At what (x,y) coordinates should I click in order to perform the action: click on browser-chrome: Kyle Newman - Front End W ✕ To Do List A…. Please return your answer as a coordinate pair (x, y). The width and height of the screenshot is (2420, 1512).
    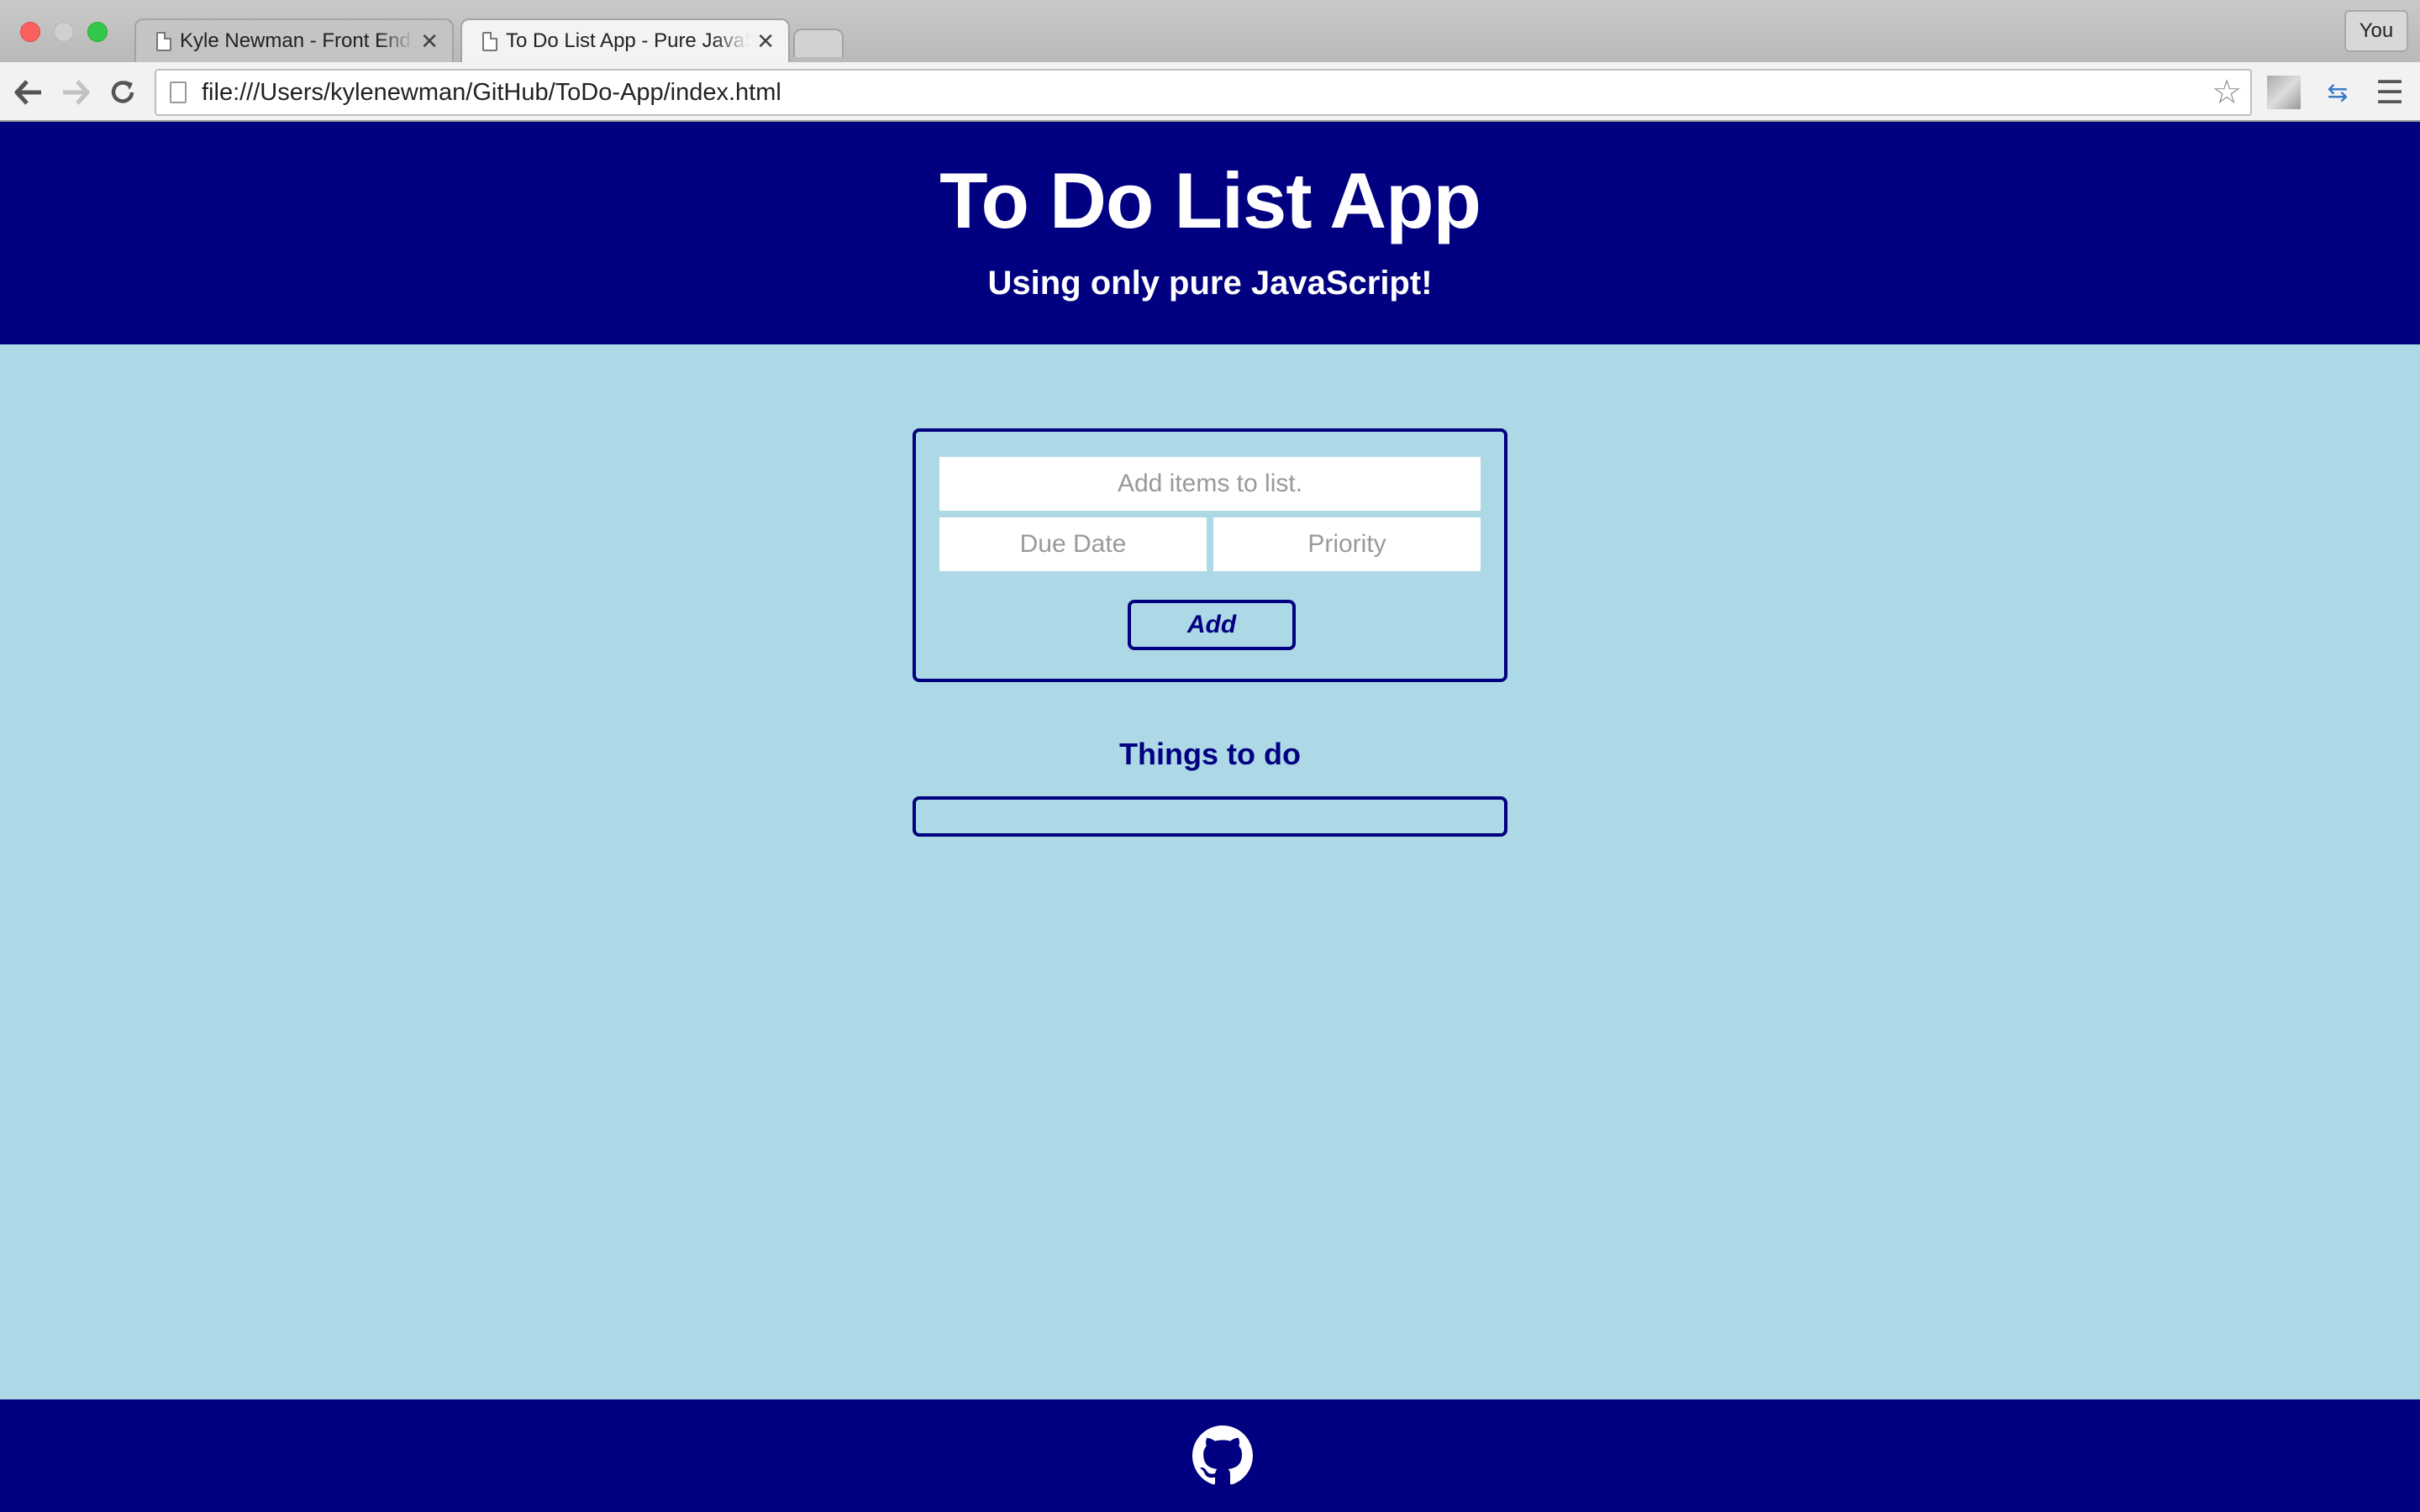
    Looking at the image, I should click on (1210, 61).